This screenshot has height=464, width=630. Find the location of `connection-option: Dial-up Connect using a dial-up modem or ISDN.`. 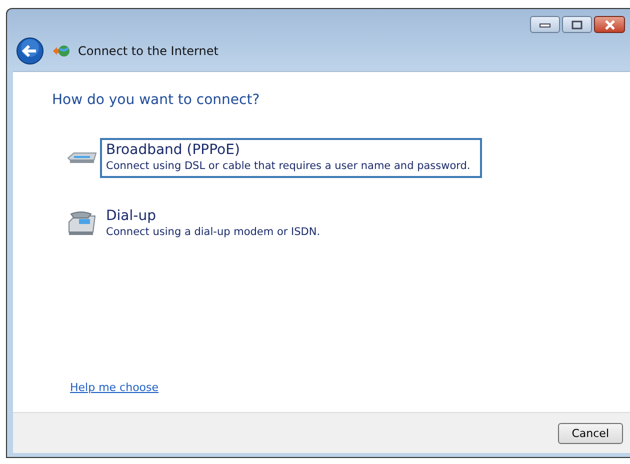

connection-option: Dial-up Connect using a dial-up modem or ISDN. is located at coordinates (216, 224).